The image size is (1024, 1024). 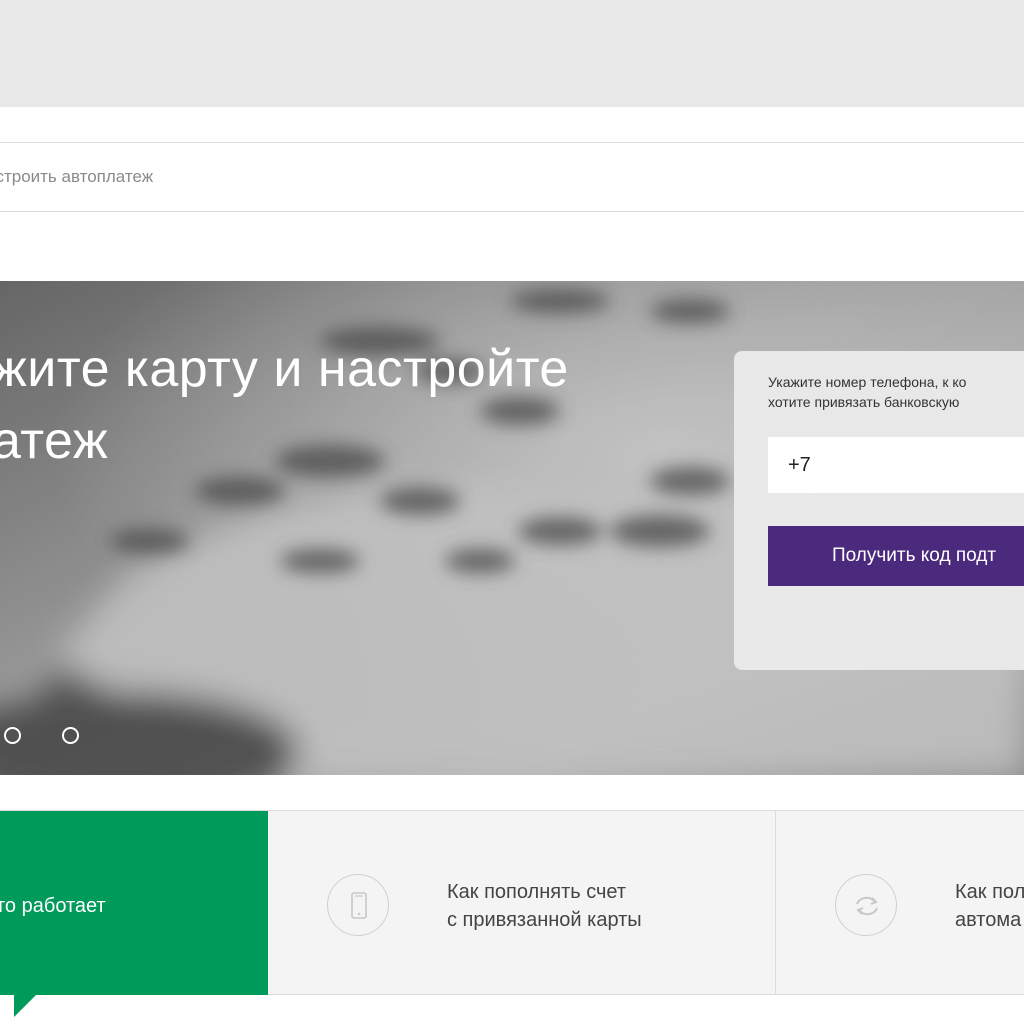 What do you see at coordinates (54, 441) in the screenshot?
I see `hero-title-line-2: атеж` at bounding box center [54, 441].